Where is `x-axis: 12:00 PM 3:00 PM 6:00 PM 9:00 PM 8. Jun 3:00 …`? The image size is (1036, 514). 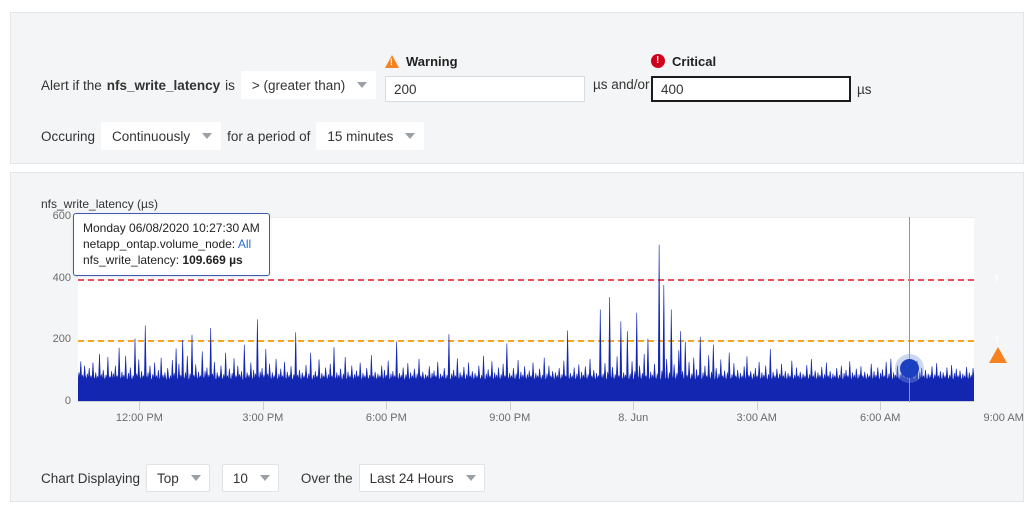
x-axis: 12:00 PM 3:00 PM 6:00 PM 9:00 PM 8. Jun 3:00 … is located at coordinates (551, 414).